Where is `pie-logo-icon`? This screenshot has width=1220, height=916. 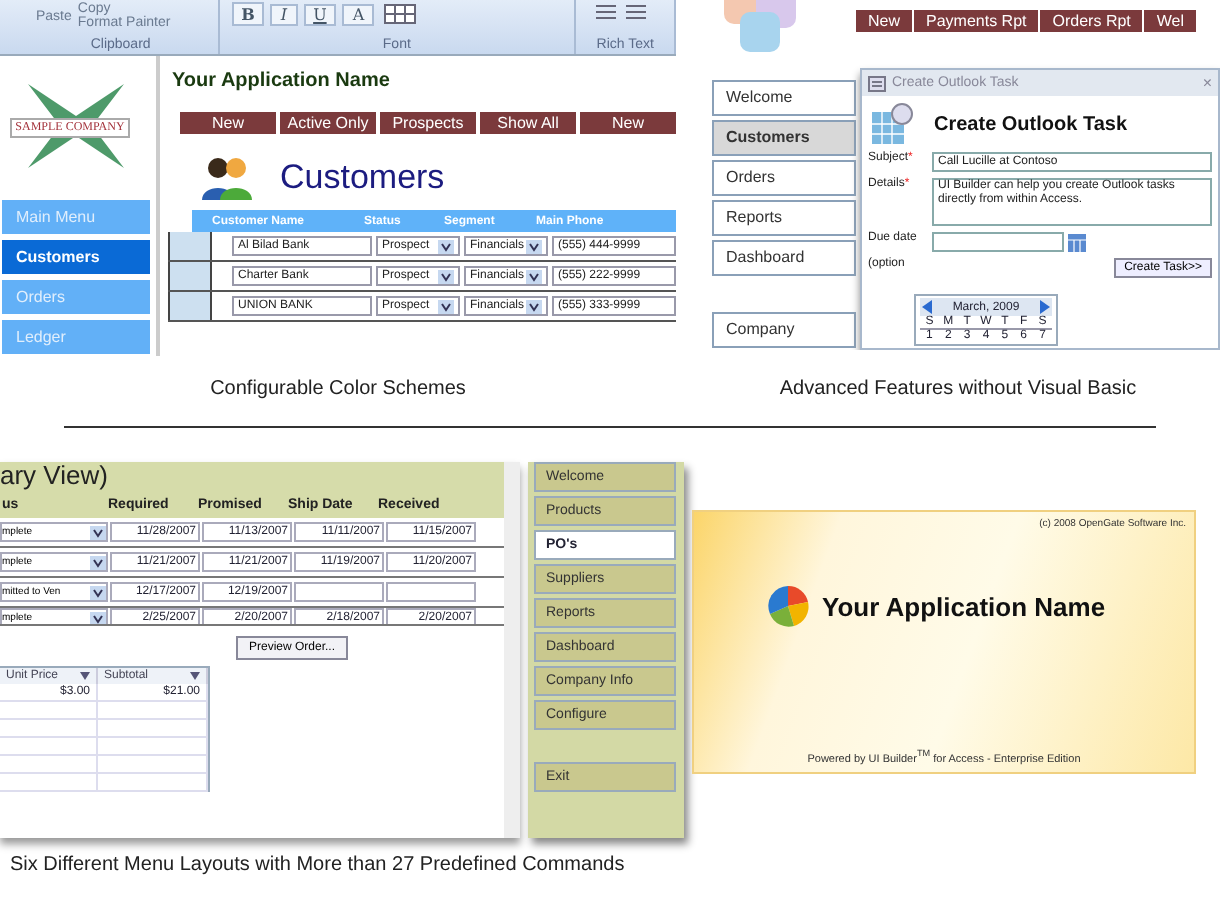
pie-logo-icon is located at coordinates (788, 606).